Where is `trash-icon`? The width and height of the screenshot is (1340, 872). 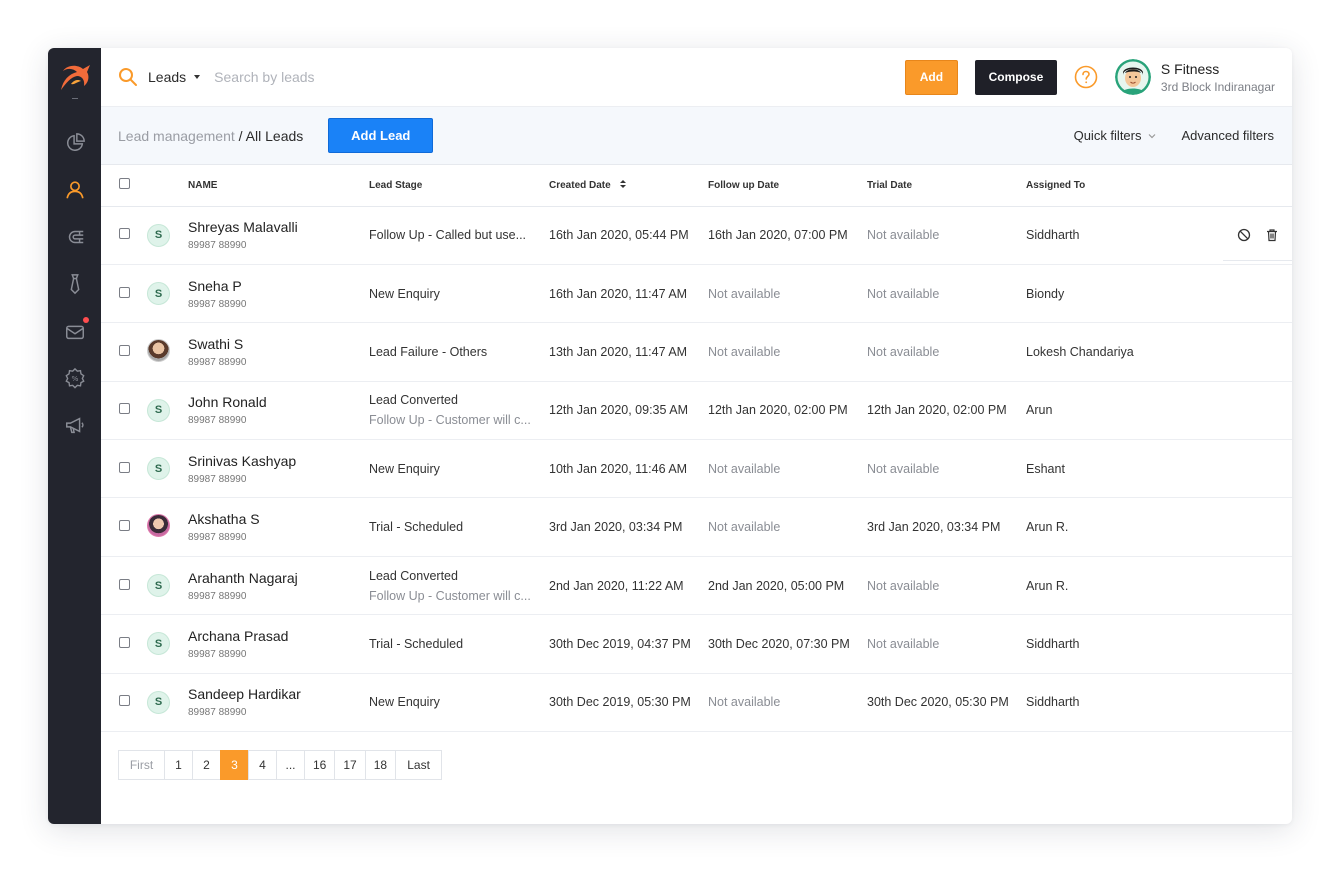 trash-icon is located at coordinates (1272, 235).